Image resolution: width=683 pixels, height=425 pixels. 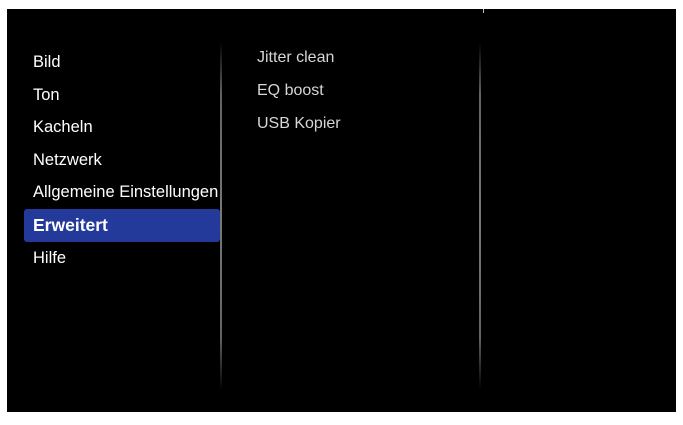 I want to click on menu-item-erweitert: Erweitert, so click(x=122, y=225).